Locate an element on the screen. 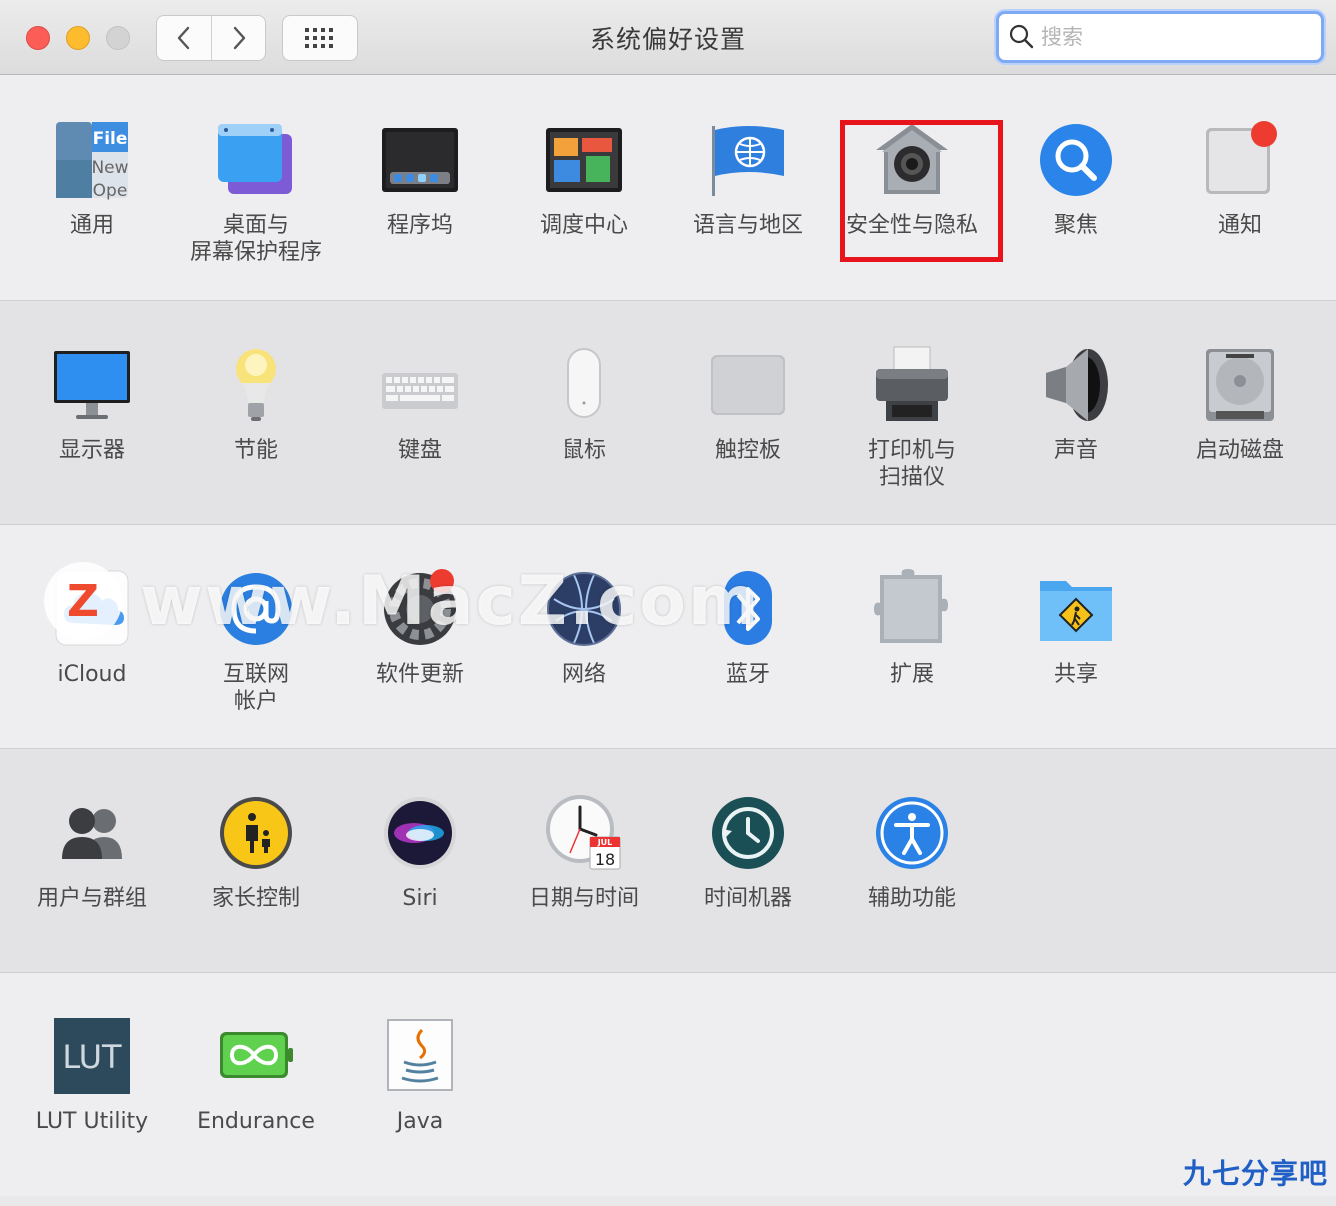  pane-label: 聚焦 is located at coordinates (1075, 225).